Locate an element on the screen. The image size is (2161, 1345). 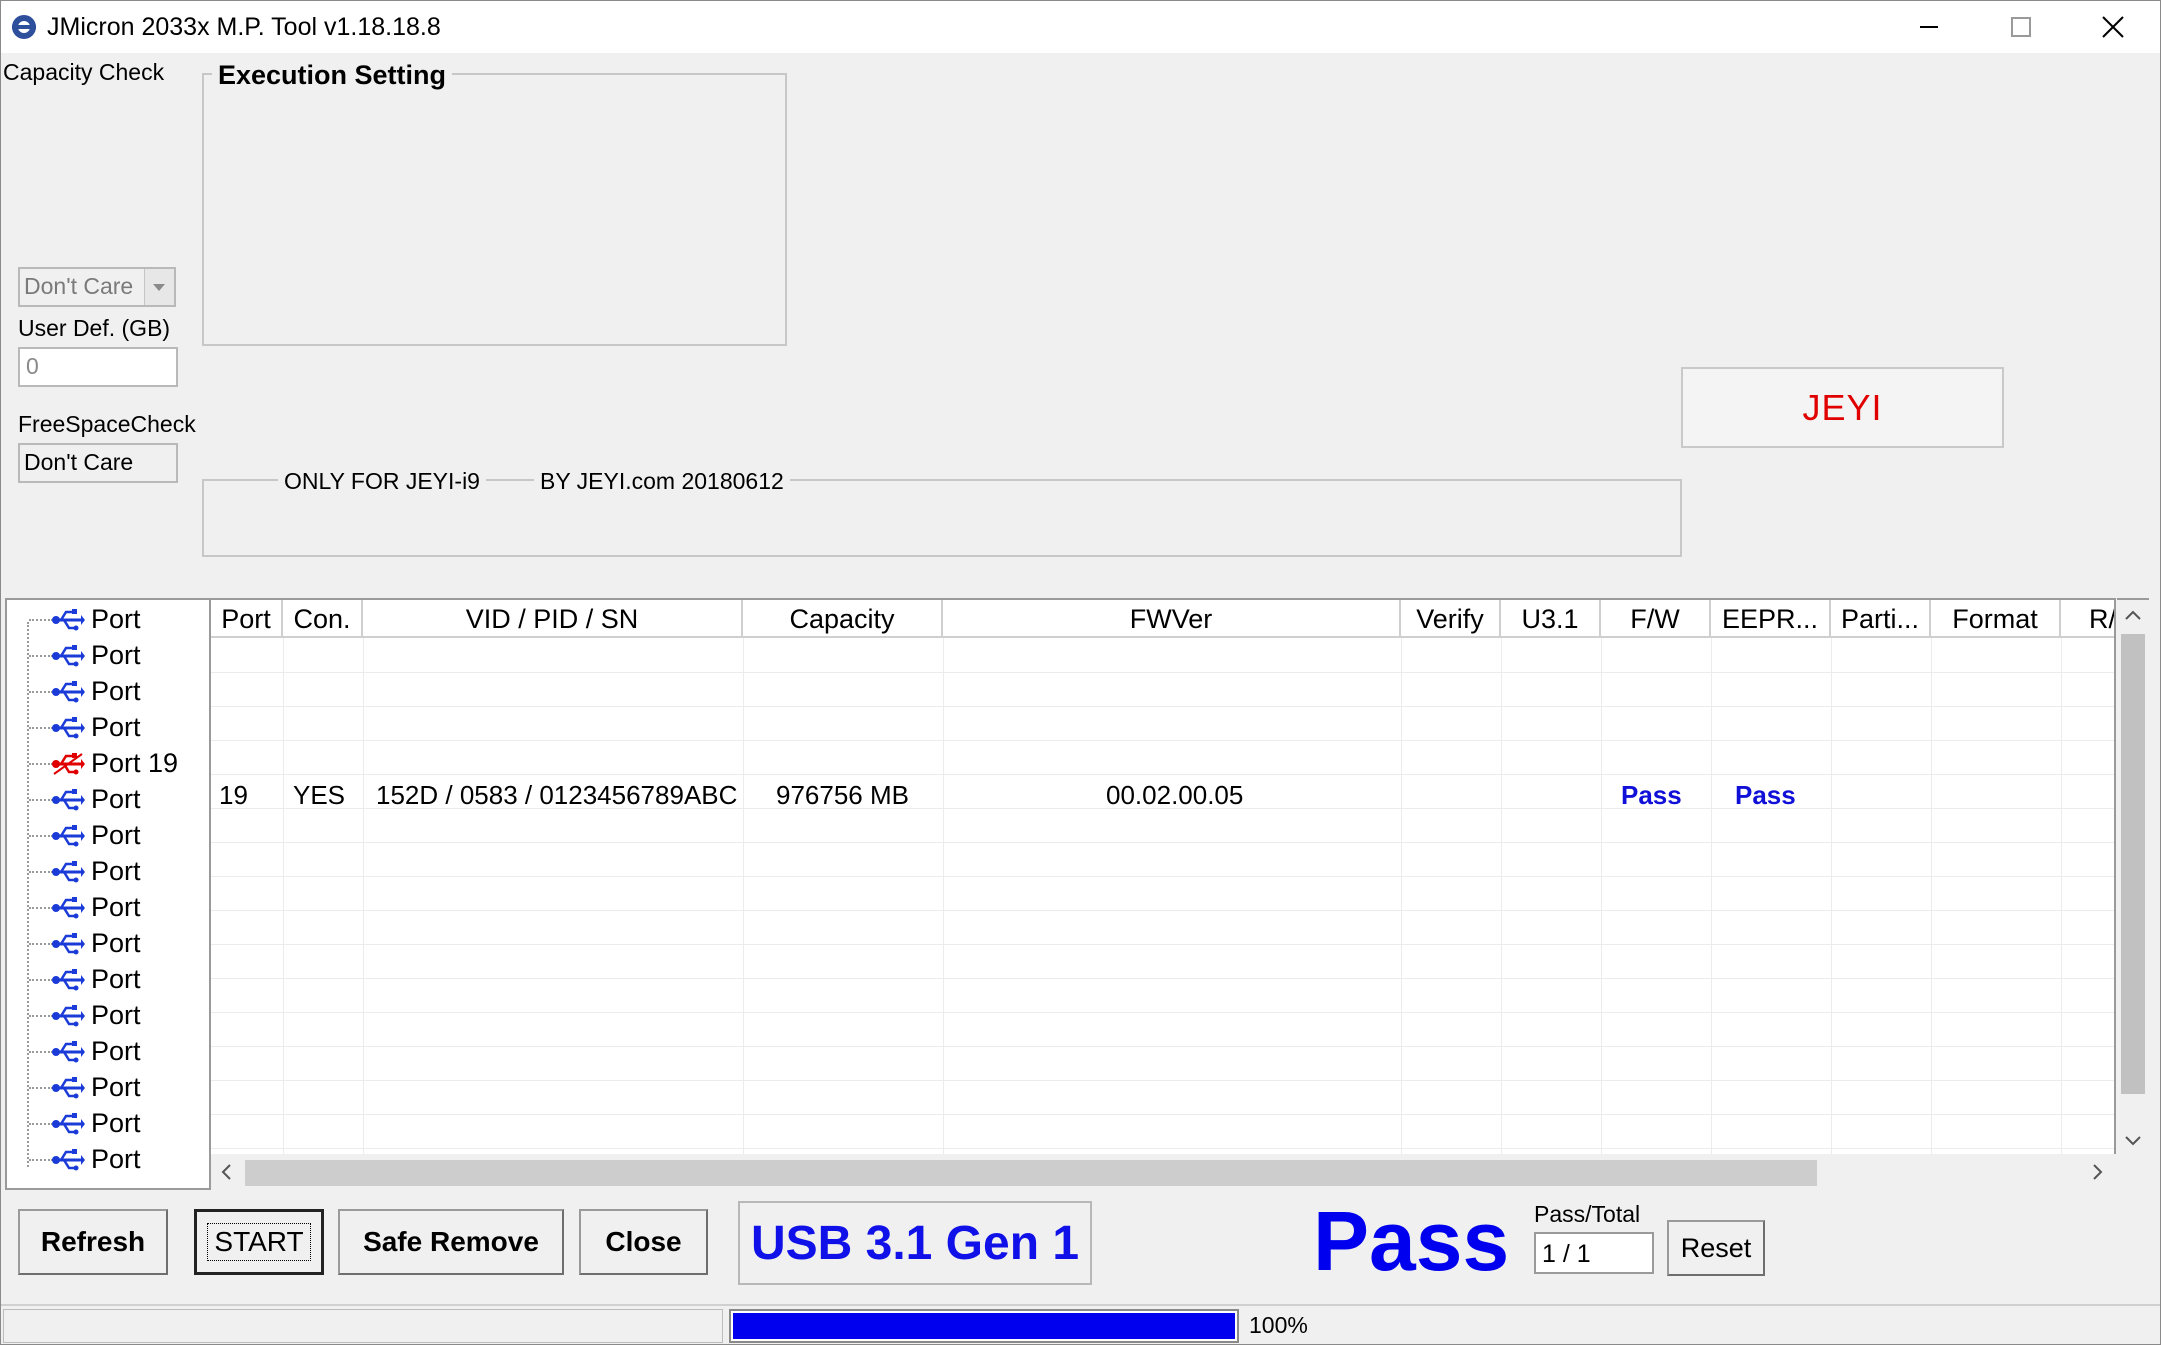
user-def-label: User Def. (GB) is located at coordinates (94, 328).